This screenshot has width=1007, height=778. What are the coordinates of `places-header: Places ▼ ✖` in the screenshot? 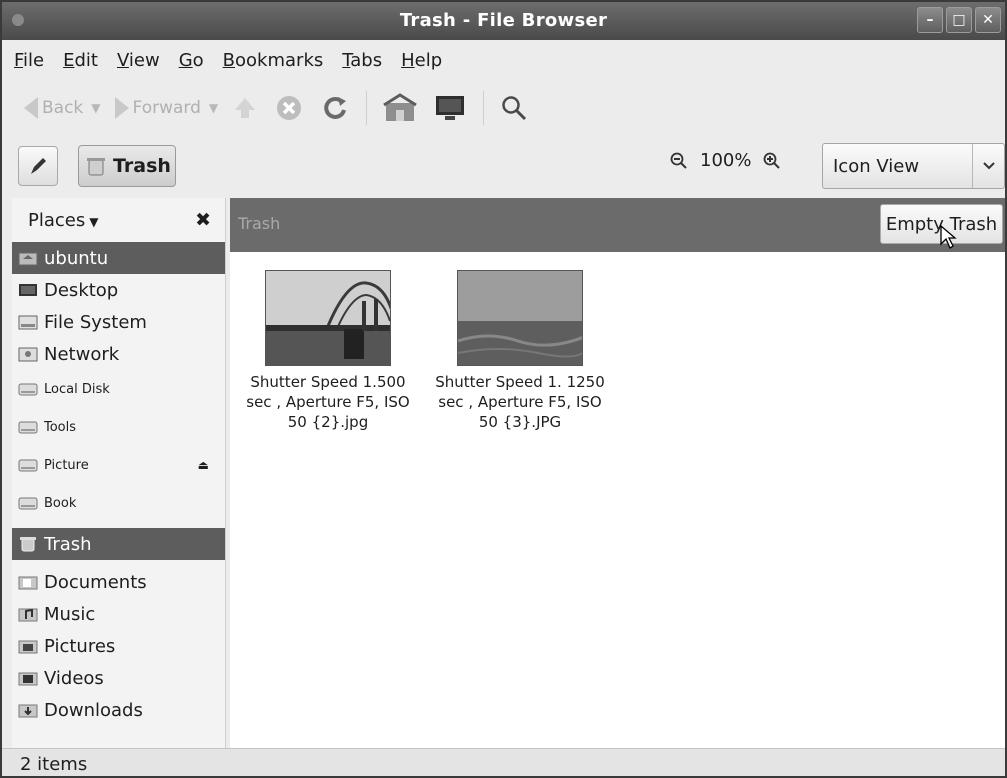 It's located at (118, 220).